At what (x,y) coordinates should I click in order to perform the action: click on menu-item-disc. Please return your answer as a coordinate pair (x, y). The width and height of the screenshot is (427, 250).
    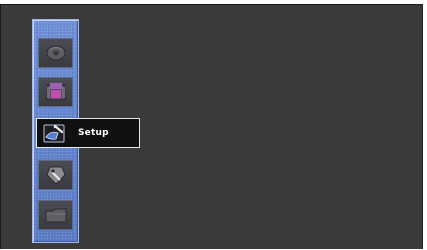
    Looking at the image, I should click on (55, 53).